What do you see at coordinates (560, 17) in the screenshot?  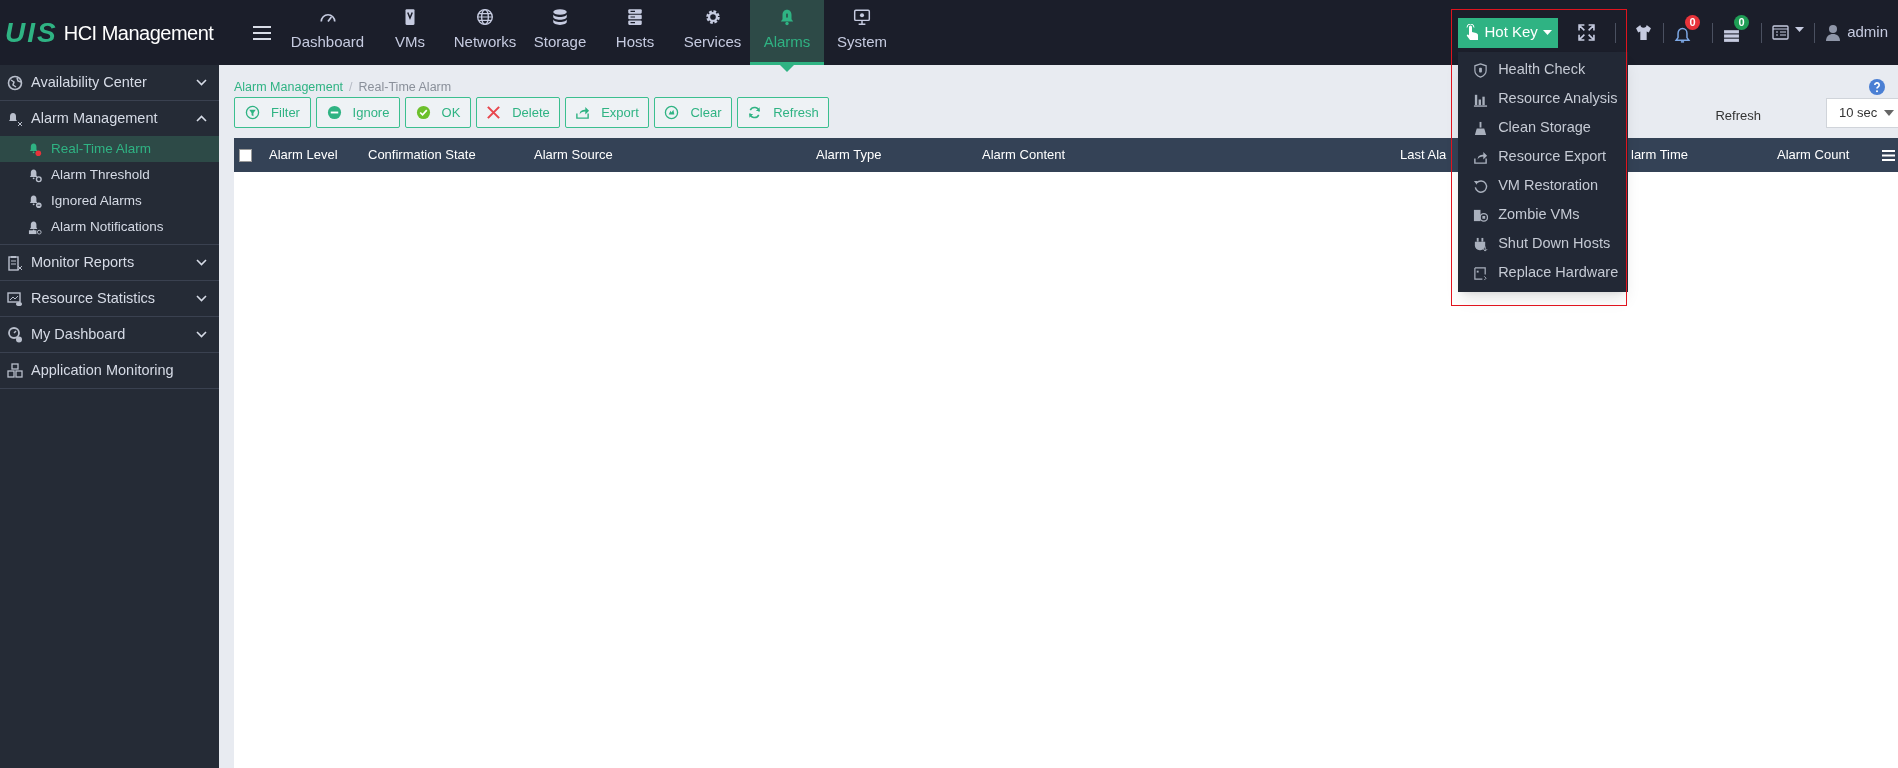 I see `database-icon` at bounding box center [560, 17].